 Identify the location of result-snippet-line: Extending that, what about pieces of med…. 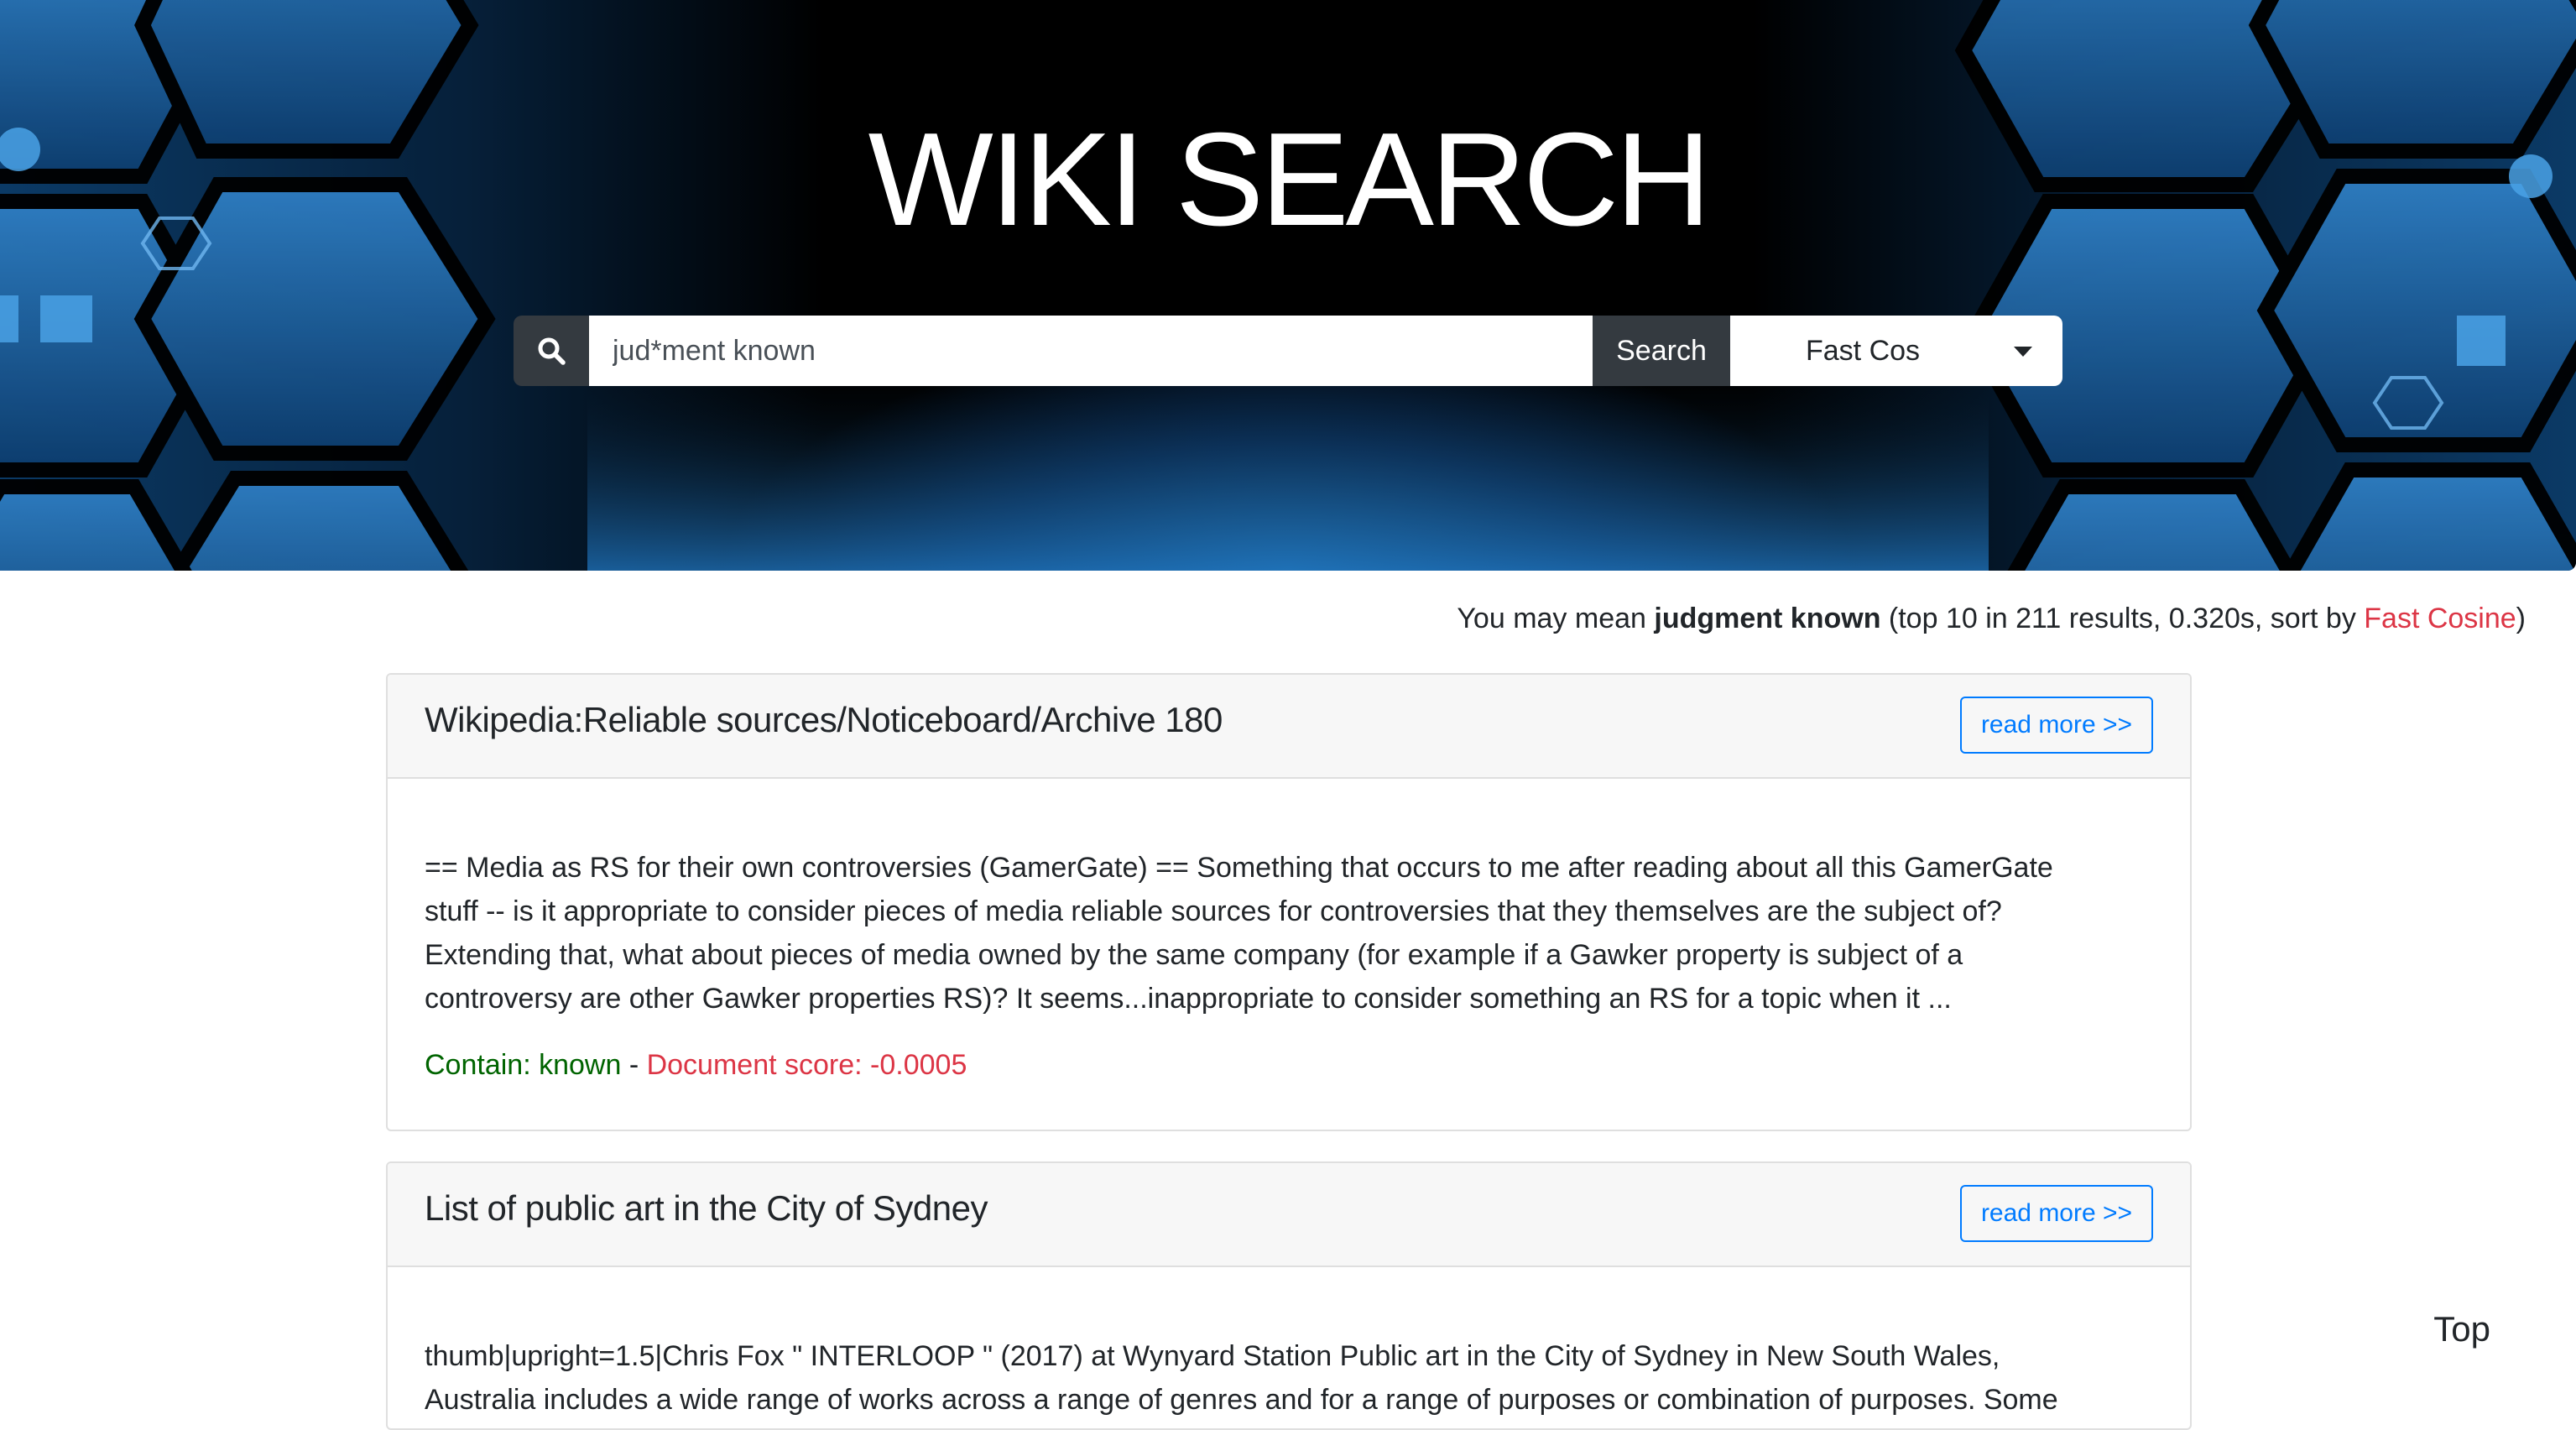
(1194, 955).